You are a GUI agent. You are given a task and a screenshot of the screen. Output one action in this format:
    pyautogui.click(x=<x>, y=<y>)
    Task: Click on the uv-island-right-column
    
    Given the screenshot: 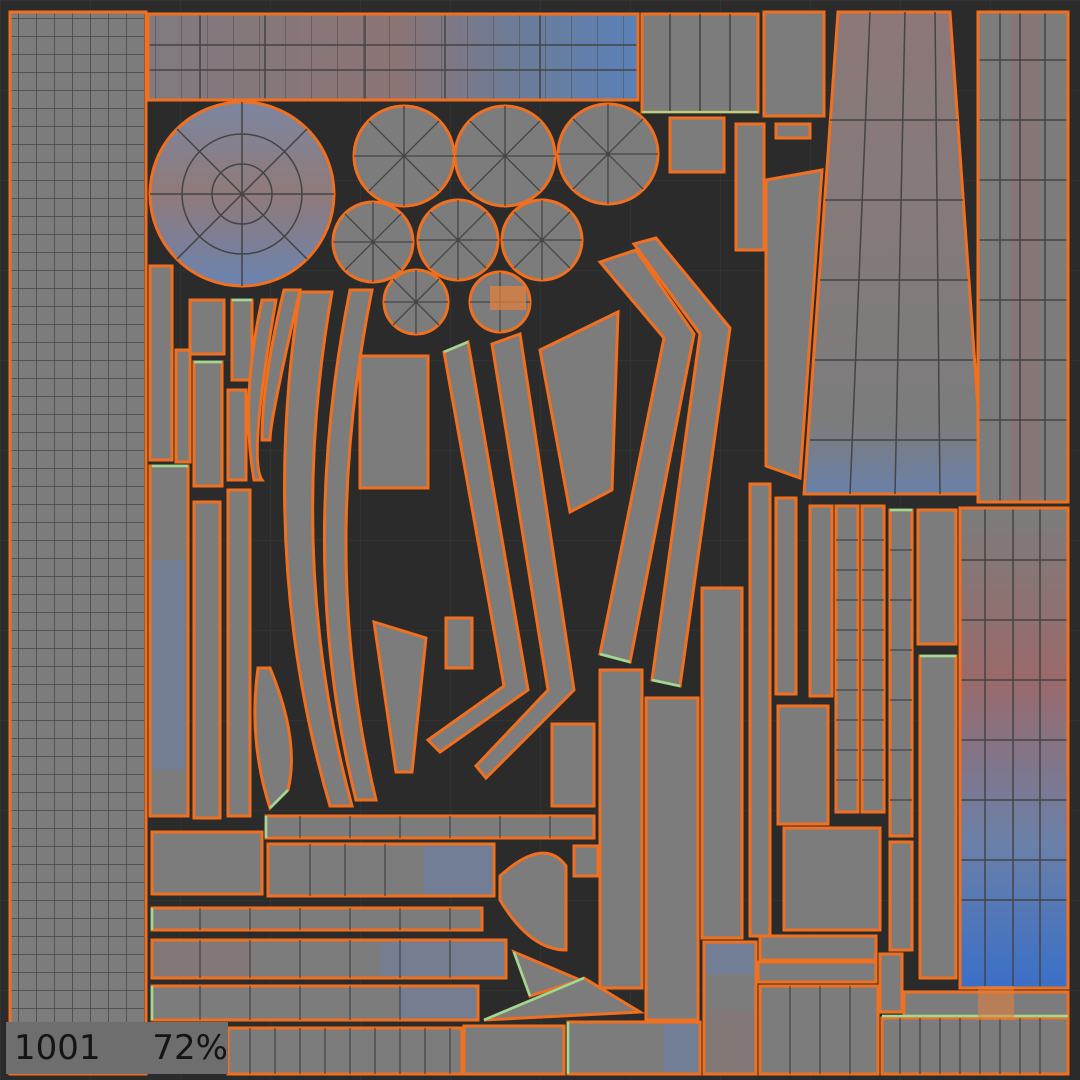 What is the action you would take?
    pyautogui.click(x=1014, y=748)
    